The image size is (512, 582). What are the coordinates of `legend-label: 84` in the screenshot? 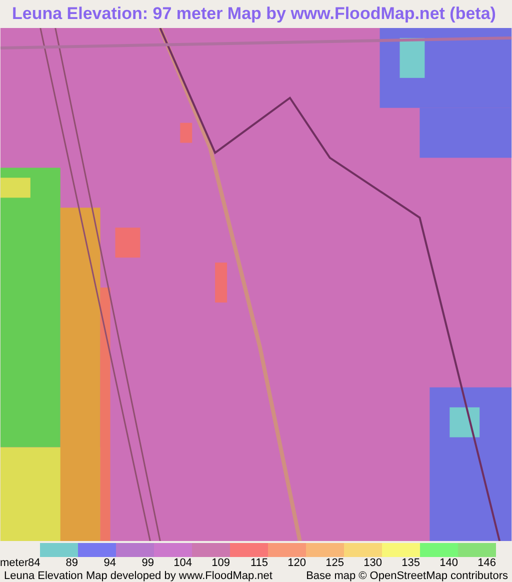 It's located at (34, 564).